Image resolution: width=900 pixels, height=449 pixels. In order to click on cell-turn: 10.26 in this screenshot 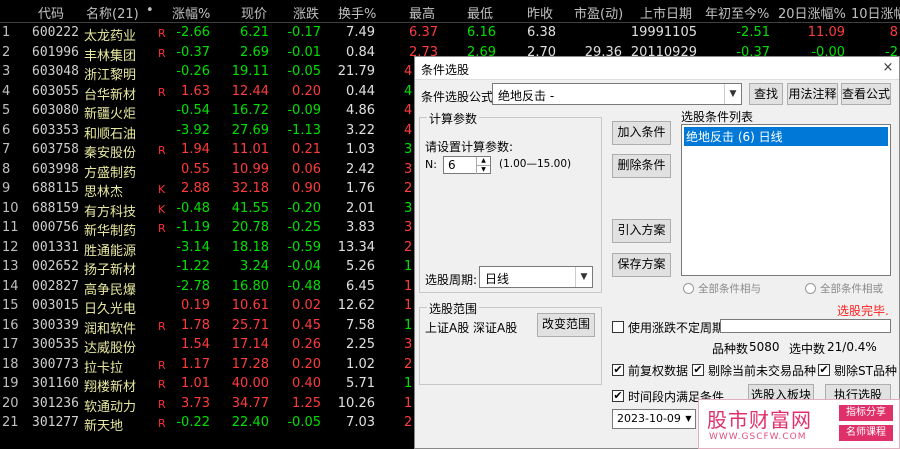, I will do `click(356, 403)`.